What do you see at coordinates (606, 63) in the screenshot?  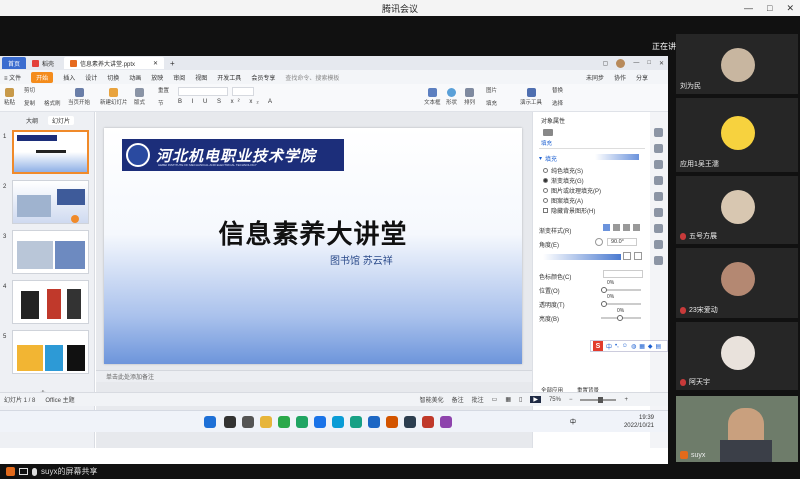 I see `layout-icon: ▢` at bounding box center [606, 63].